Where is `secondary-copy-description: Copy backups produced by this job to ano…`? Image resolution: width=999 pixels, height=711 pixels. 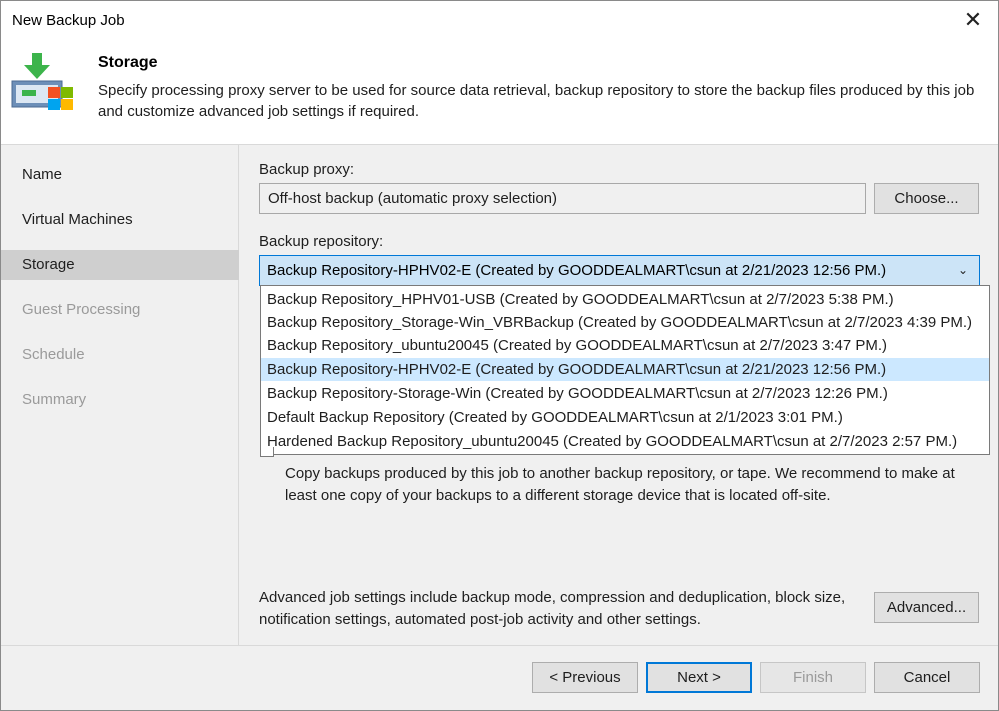 secondary-copy-description: Copy backups produced by this job to ano… is located at coordinates (620, 484).